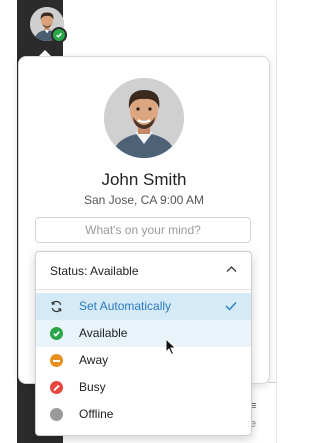 This screenshot has height=443, width=320. Describe the element at coordinates (94, 360) in the screenshot. I see `status-option-label: Away` at that location.